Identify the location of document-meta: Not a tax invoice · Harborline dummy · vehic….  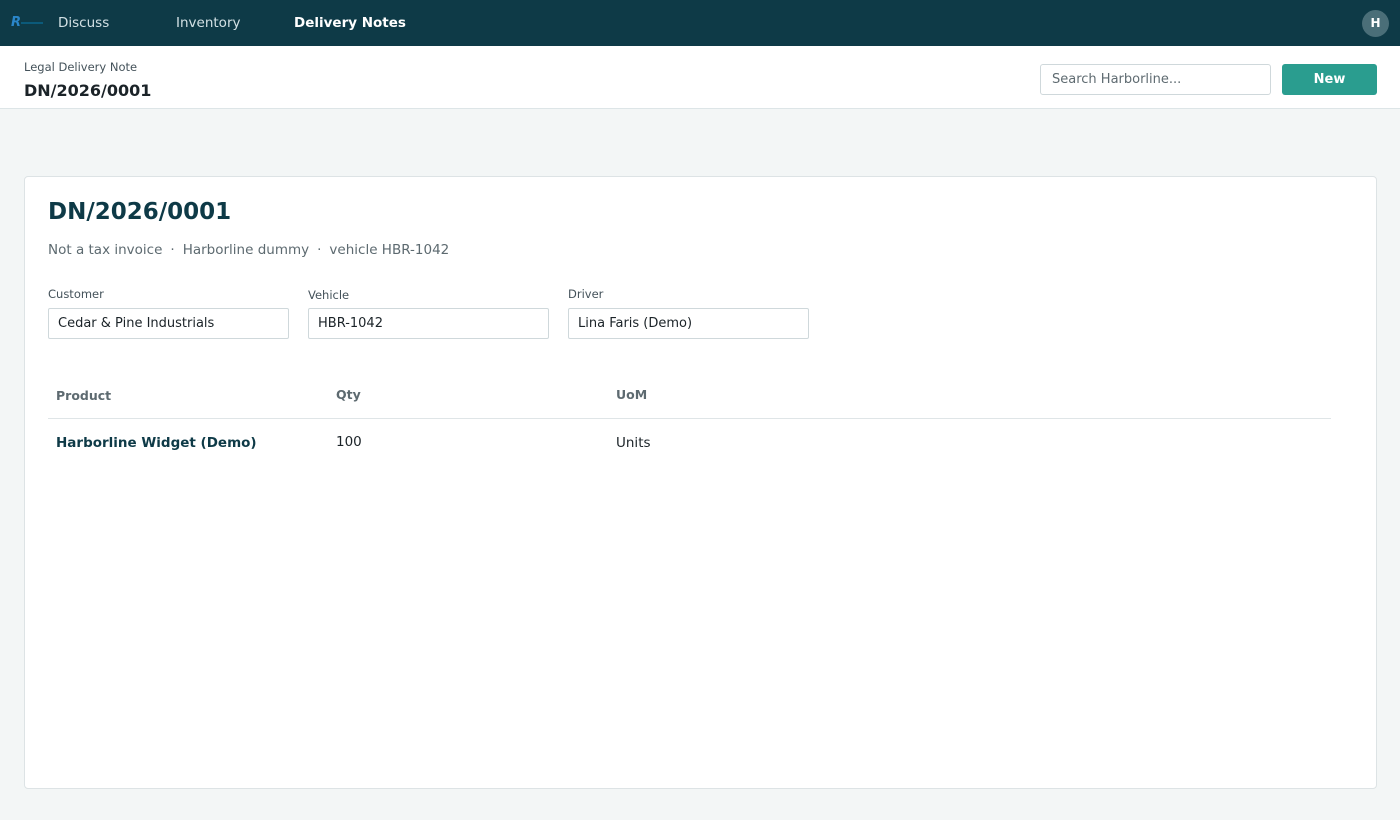
(248, 250).